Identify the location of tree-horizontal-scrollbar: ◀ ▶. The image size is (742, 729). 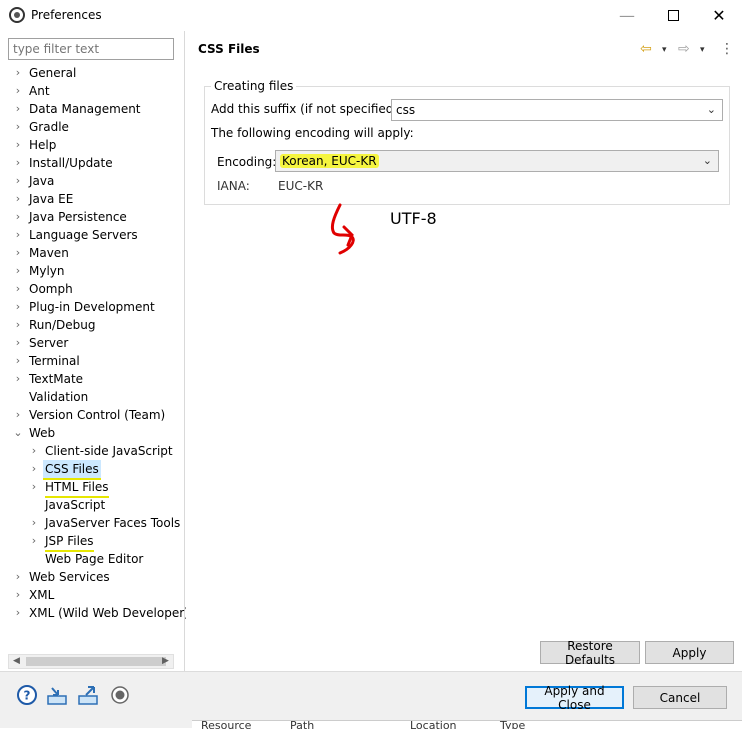
(91, 661).